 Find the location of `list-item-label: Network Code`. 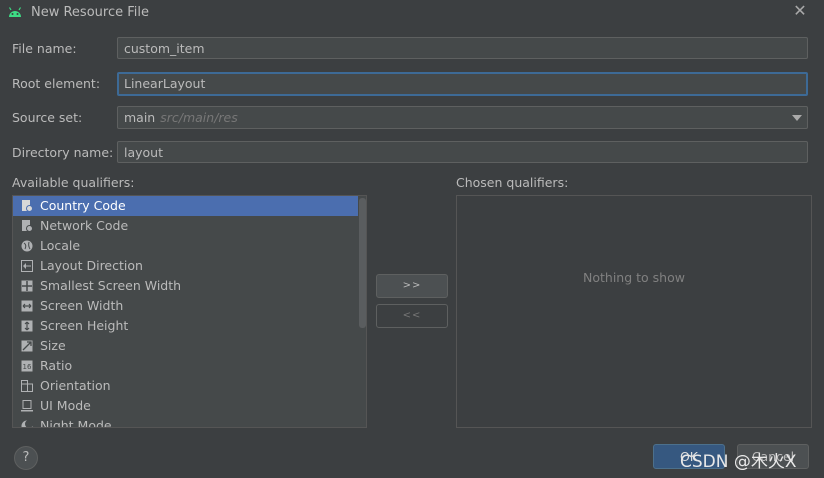

list-item-label: Network Code is located at coordinates (84, 225).